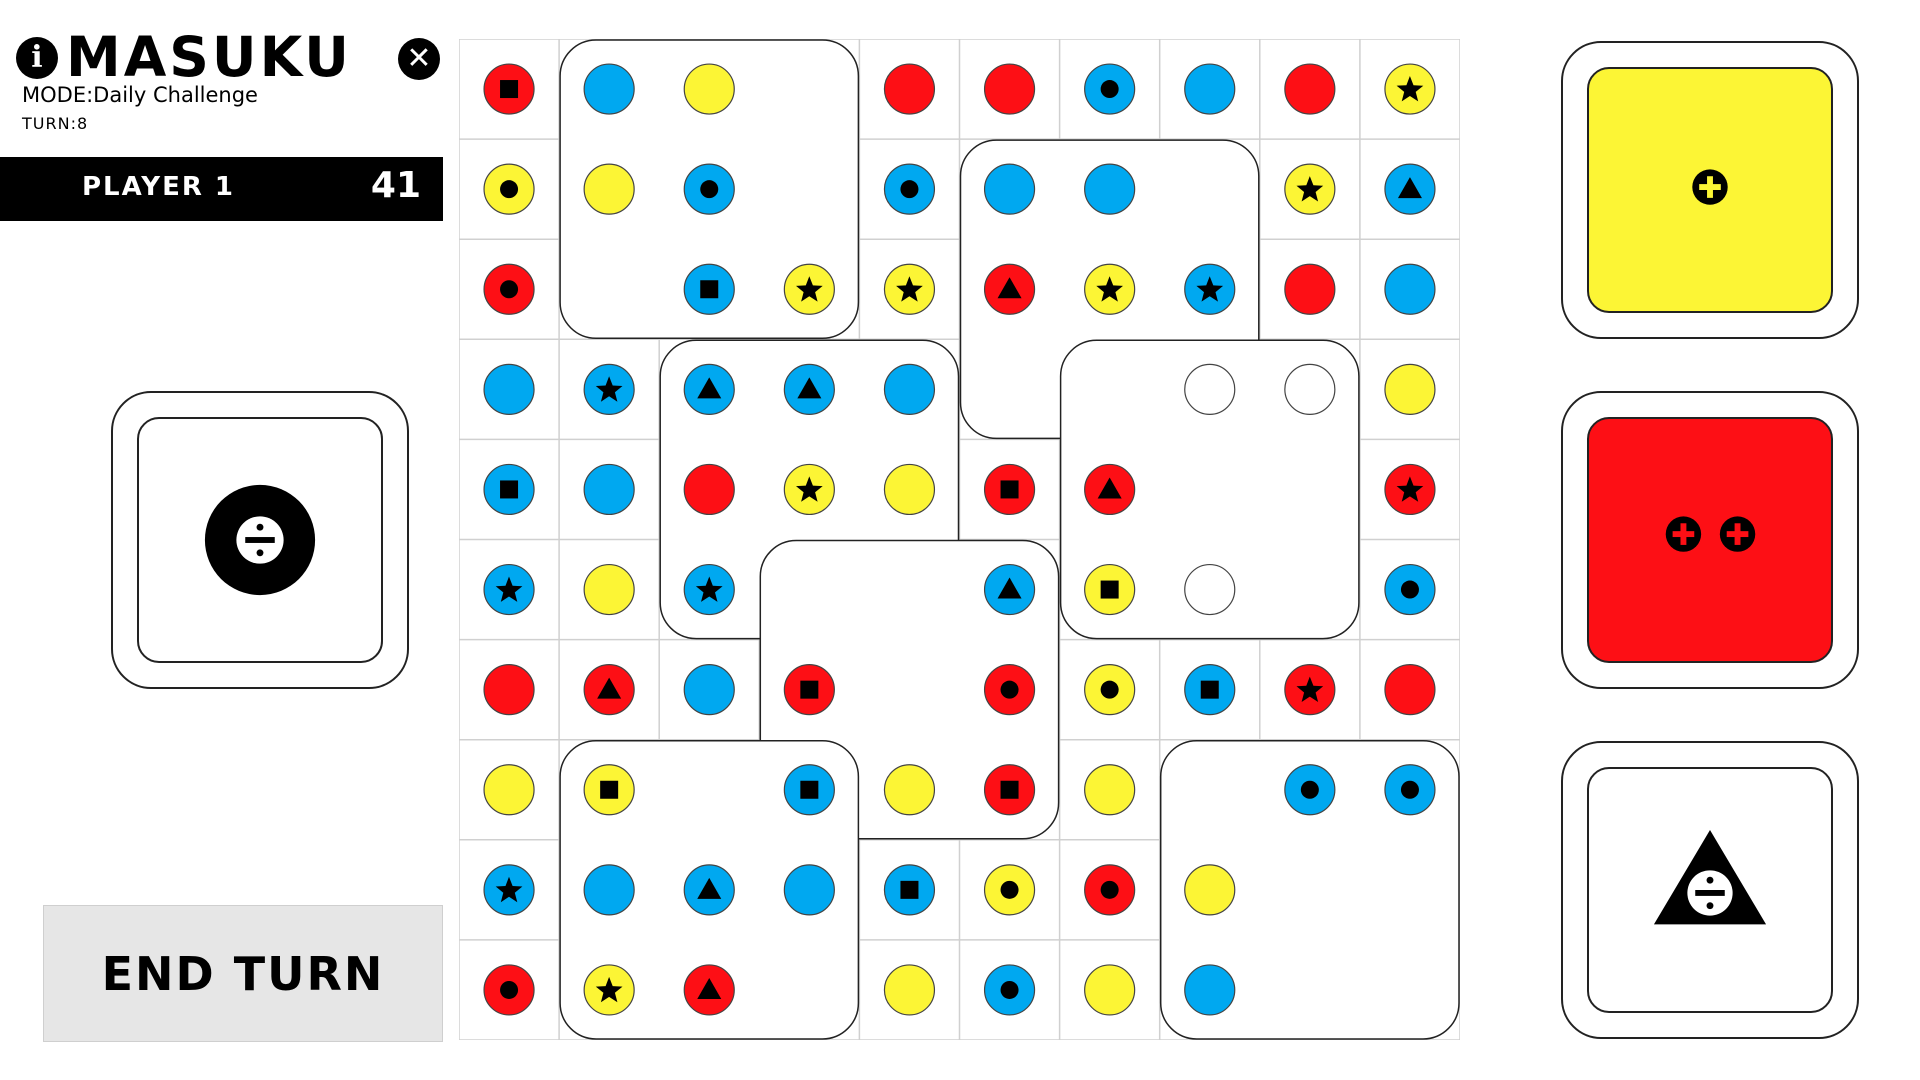 The height and width of the screenshot is (1080, 1920). What do you see at coordinates (37, 58) in the screenshot?
I see `info-icon: i` at bounding box center [37, 58].